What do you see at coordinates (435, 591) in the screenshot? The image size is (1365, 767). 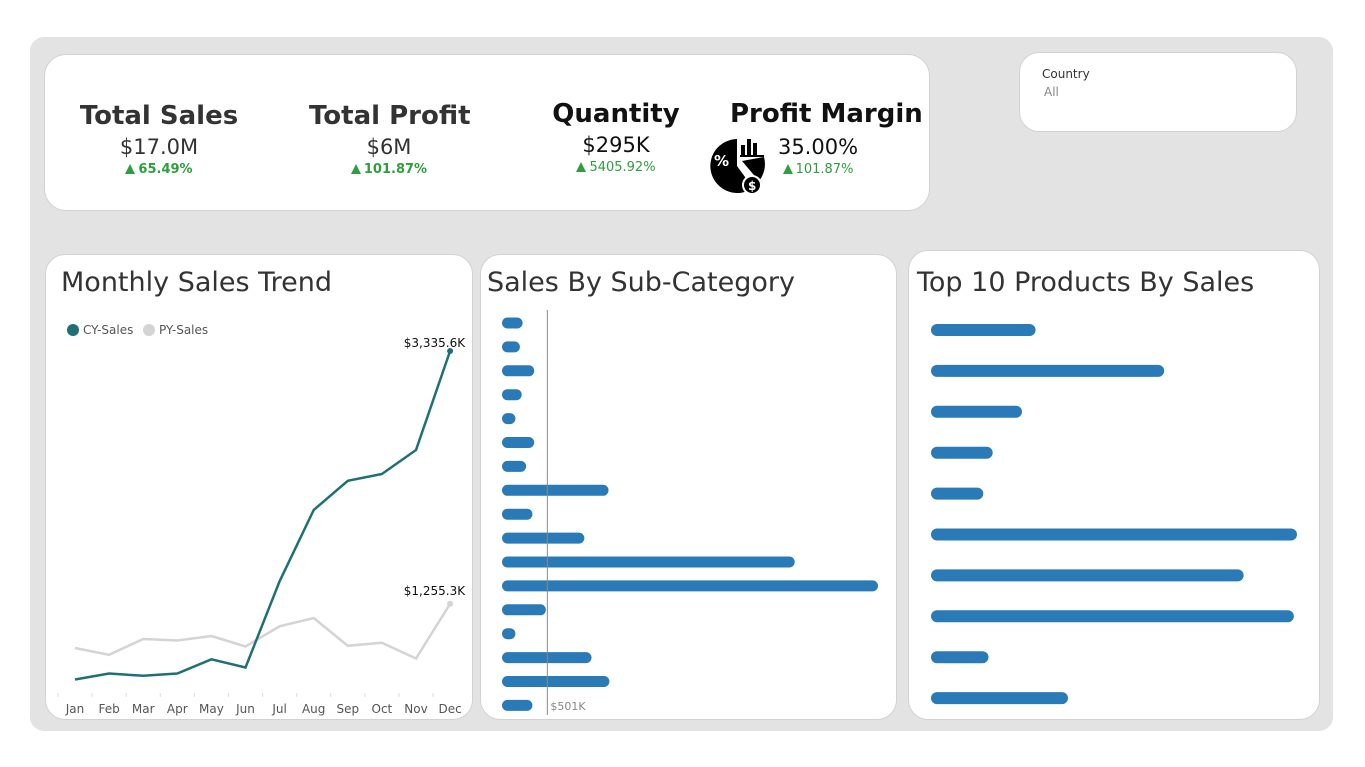 I see `py-sales-end-label: $1,255.3K` at bounding box center [435, 591].